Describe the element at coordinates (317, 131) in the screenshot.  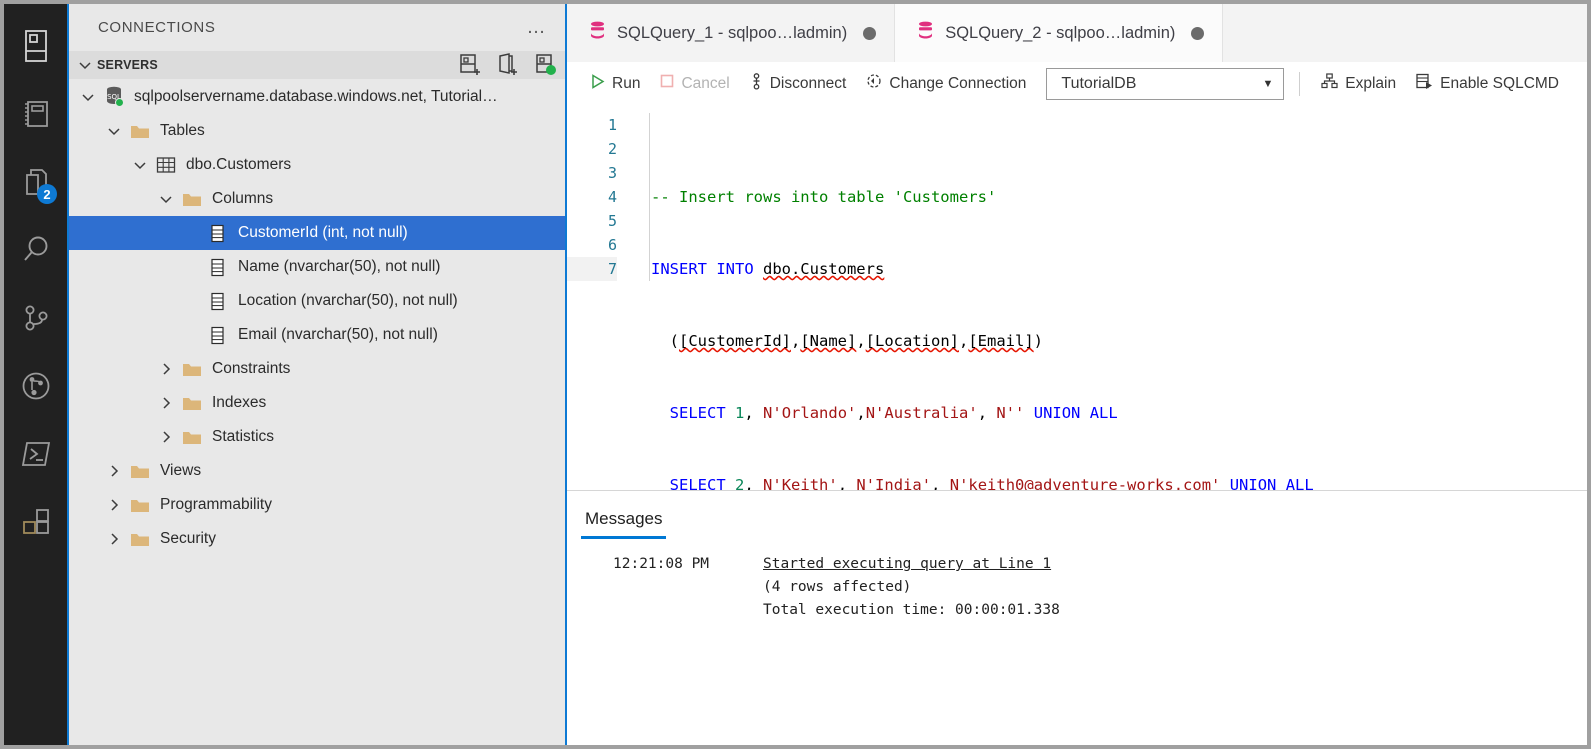
I see `tree-item-tables: Tables` at that location.